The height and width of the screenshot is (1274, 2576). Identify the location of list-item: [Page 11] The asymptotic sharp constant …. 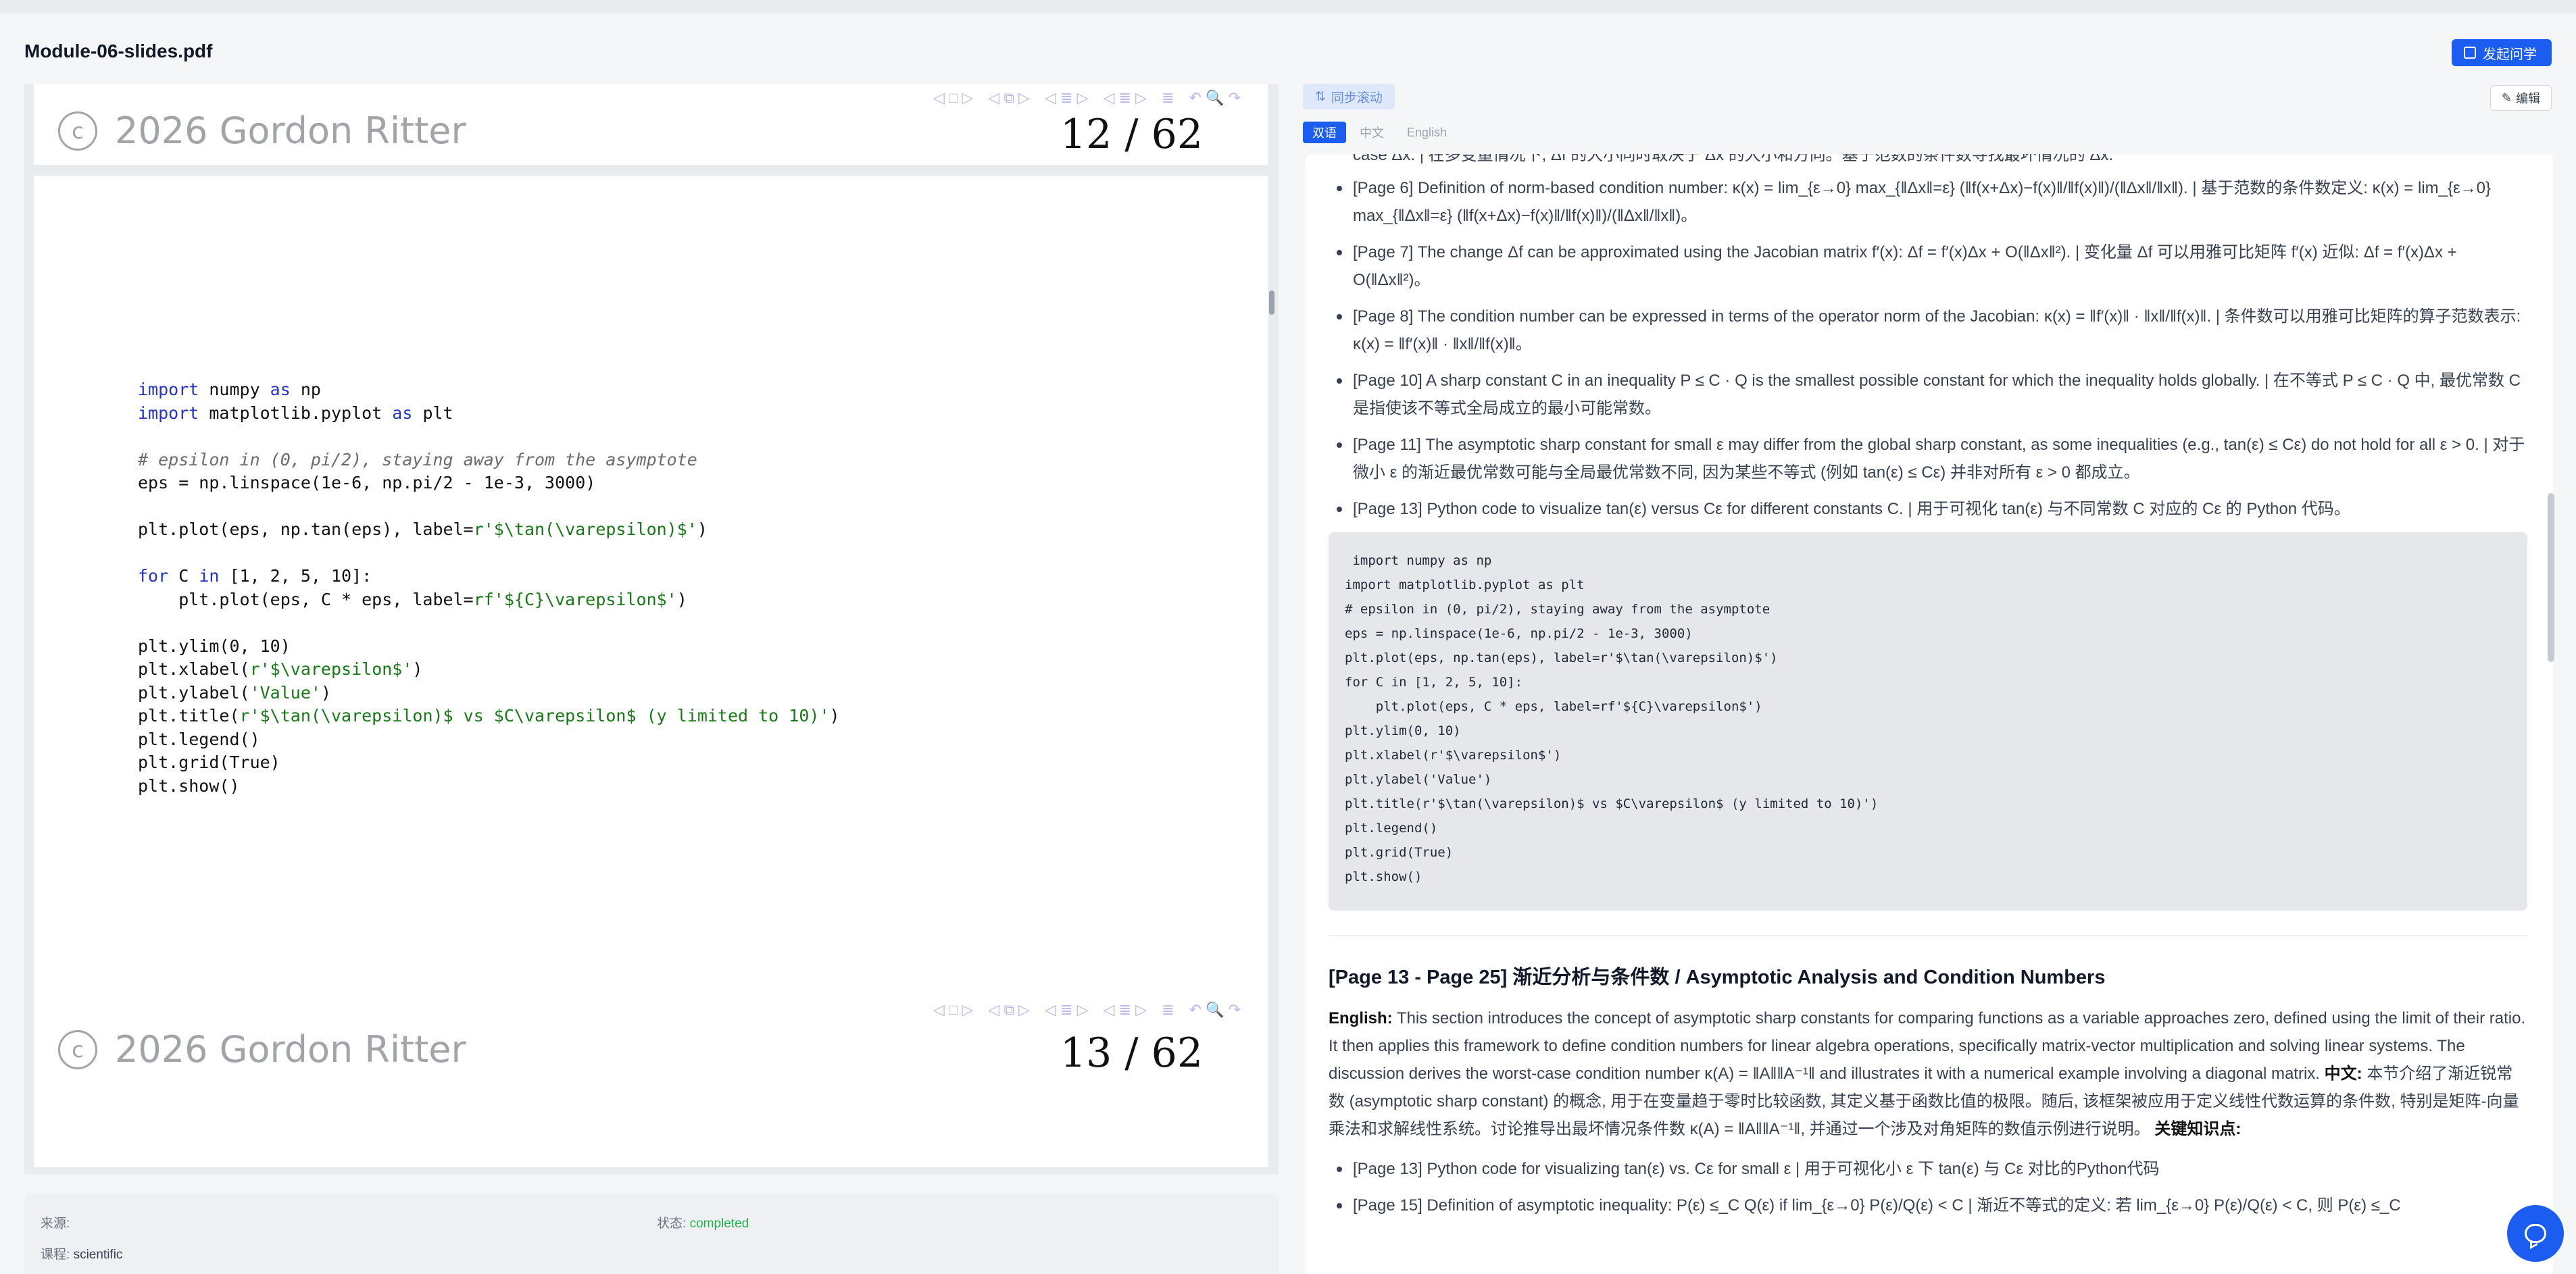
(1928, 459).